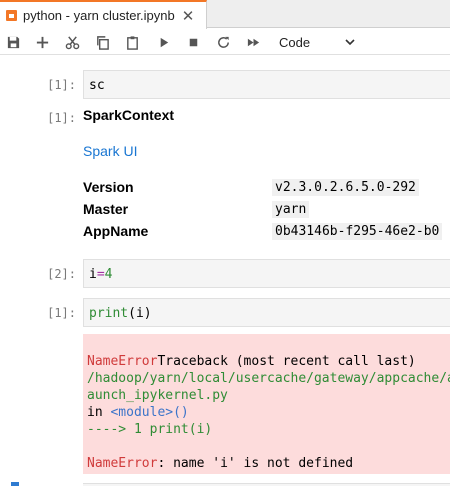 The image size is (450, 486). Describe the element at coordinates (181, 429) in the screenshot. I see `arrow-code: print(i)` at that location.